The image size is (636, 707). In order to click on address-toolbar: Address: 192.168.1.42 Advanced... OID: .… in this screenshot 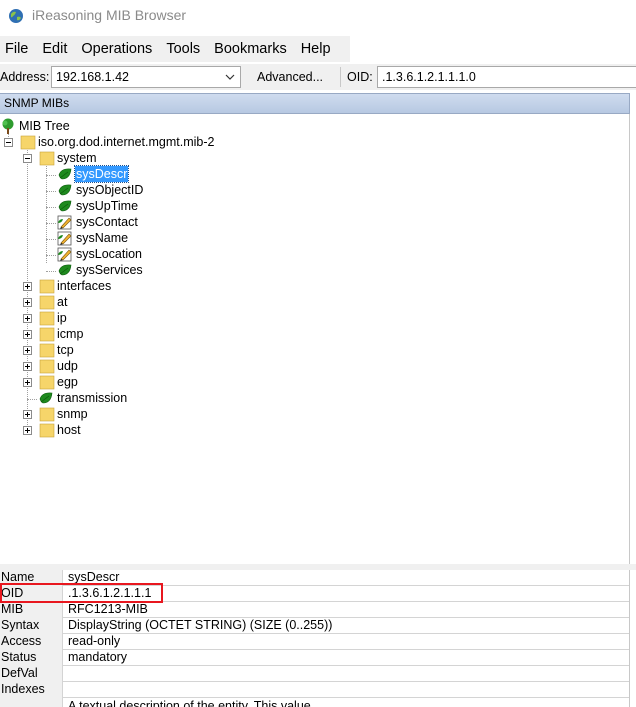, I will do `click(318, 77)`.